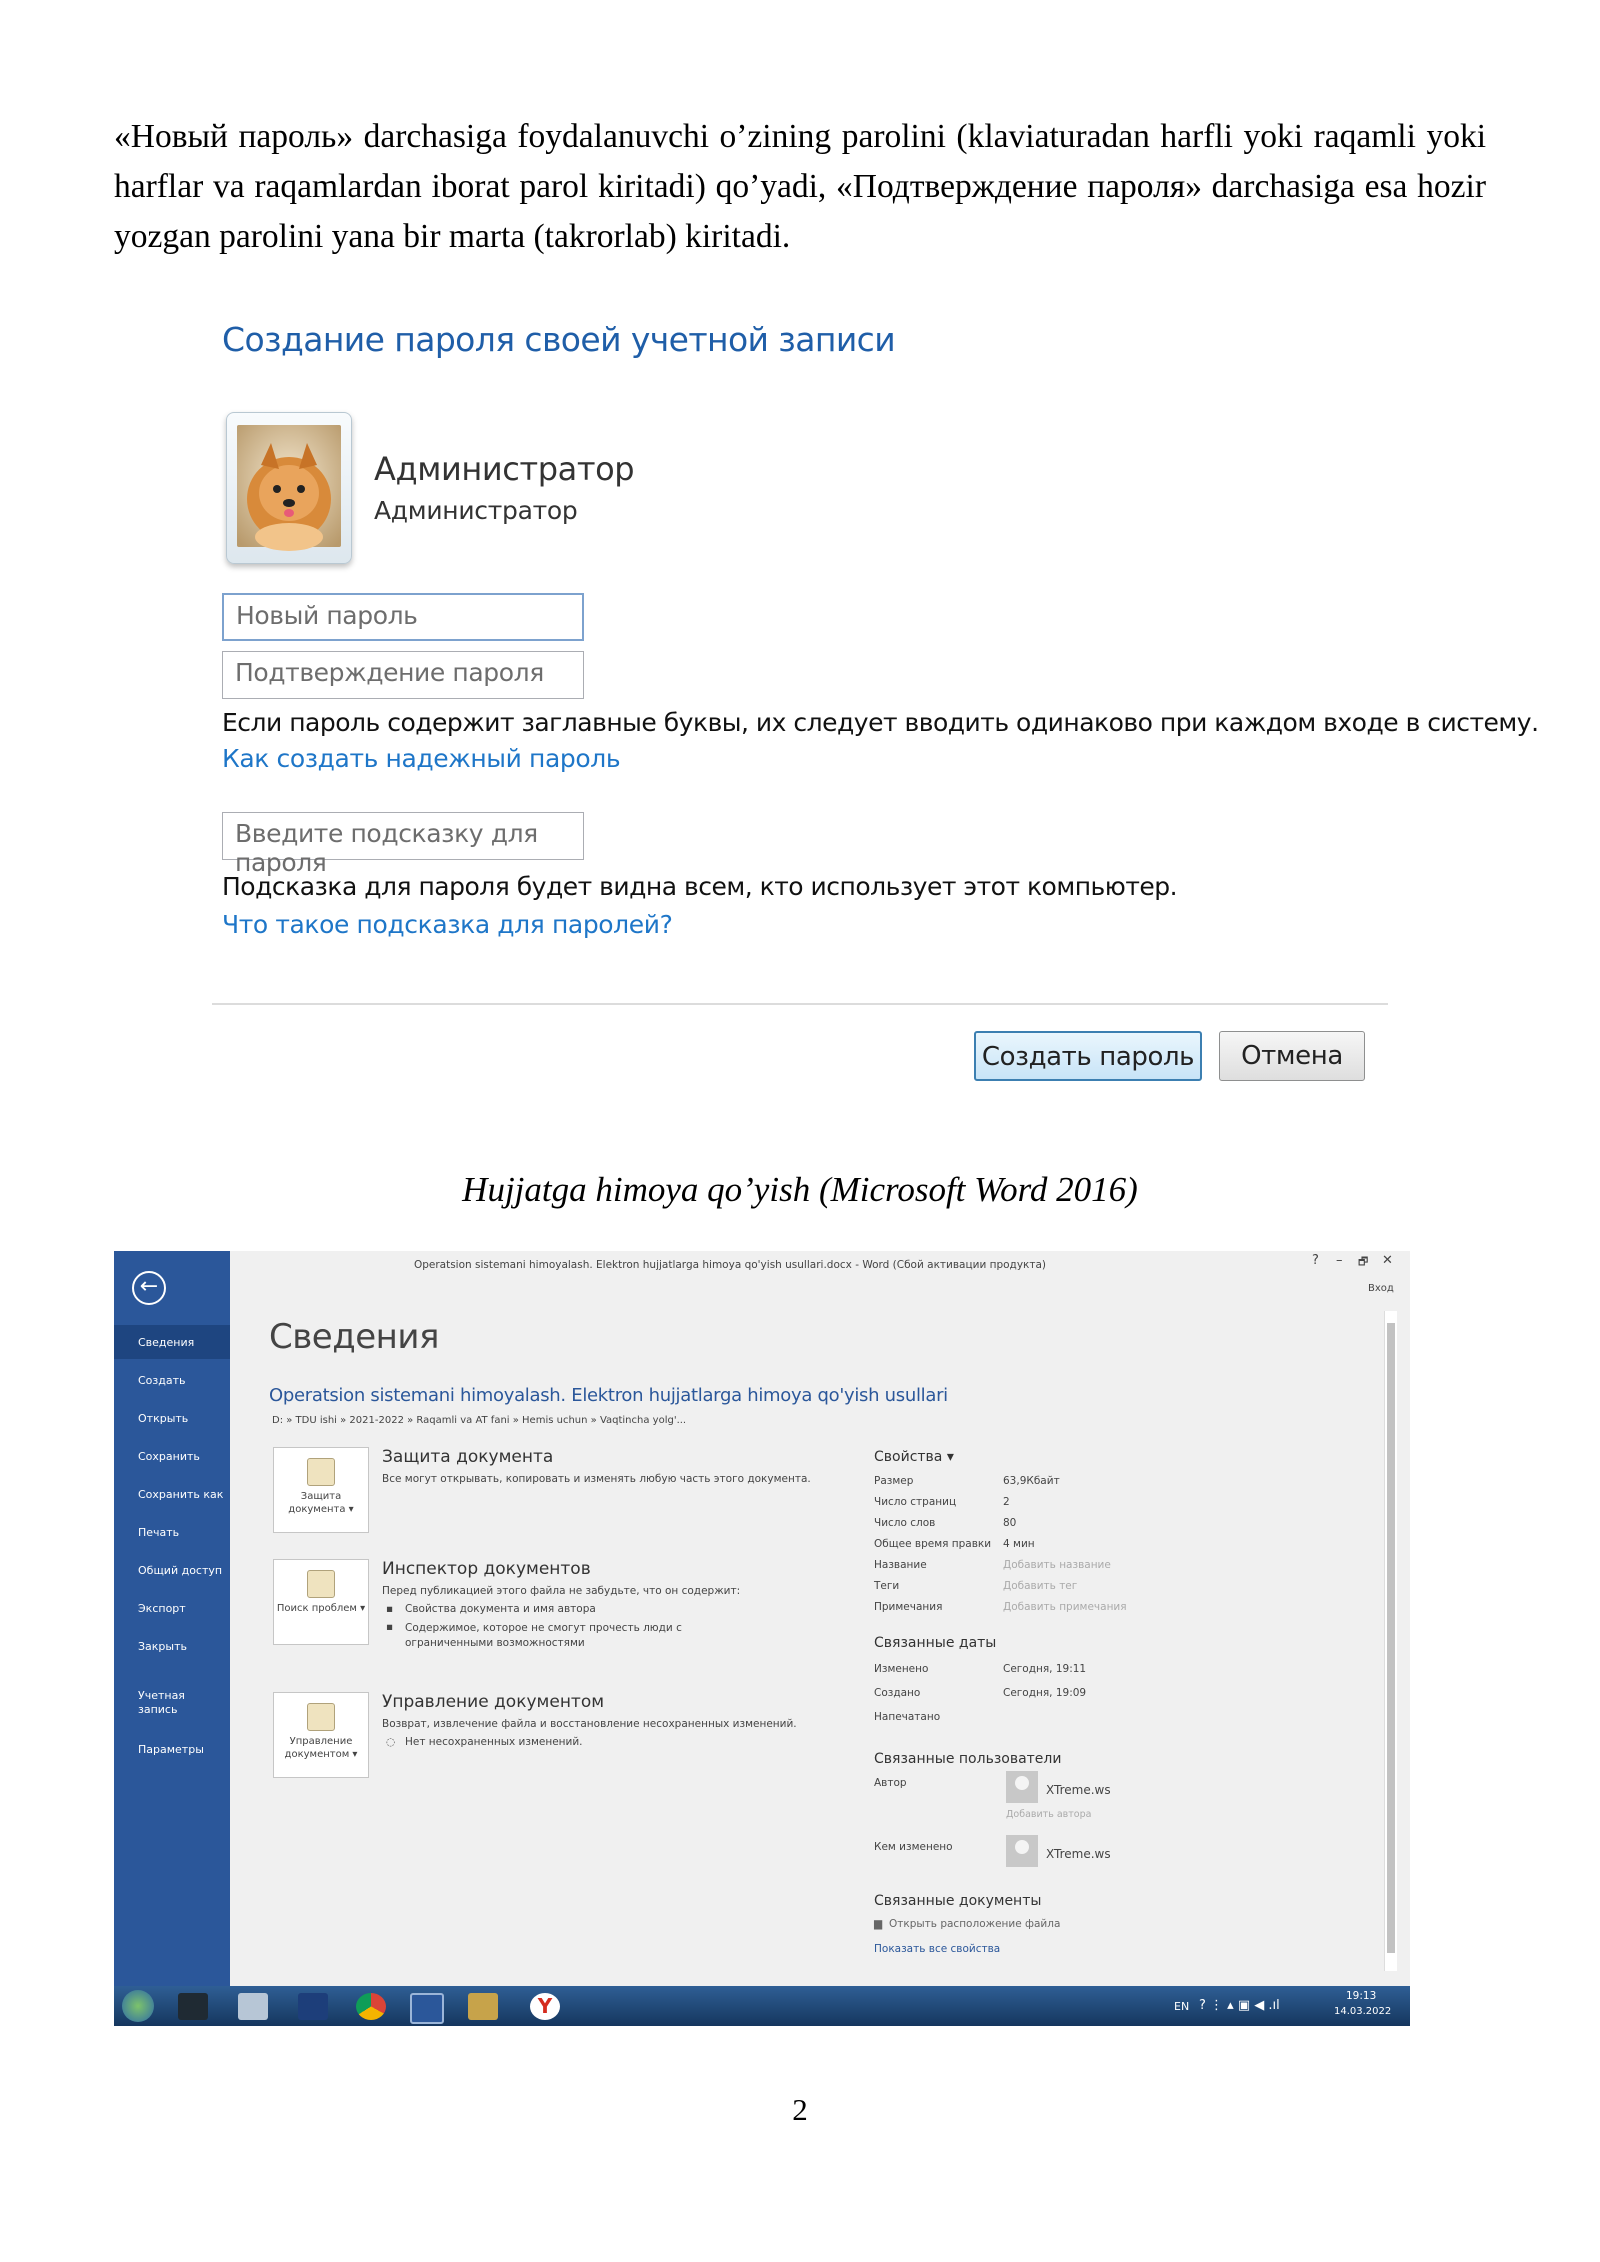 The image size is (1600, 2262). Describe the element at coordinates (905, 1523) in the screenshot. I see `prop-label: Число слов` at that location.